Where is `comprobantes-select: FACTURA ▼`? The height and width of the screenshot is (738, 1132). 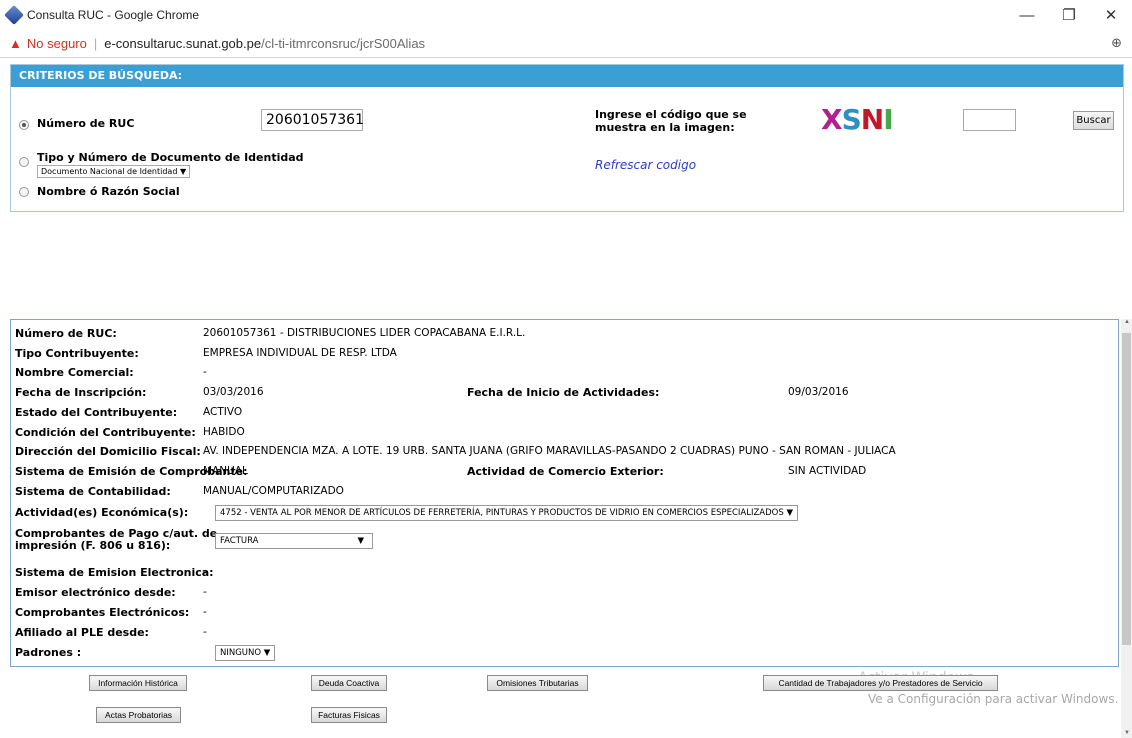 comprobantes-select: FACTURA ▼ is located at coordinates (294, 541).